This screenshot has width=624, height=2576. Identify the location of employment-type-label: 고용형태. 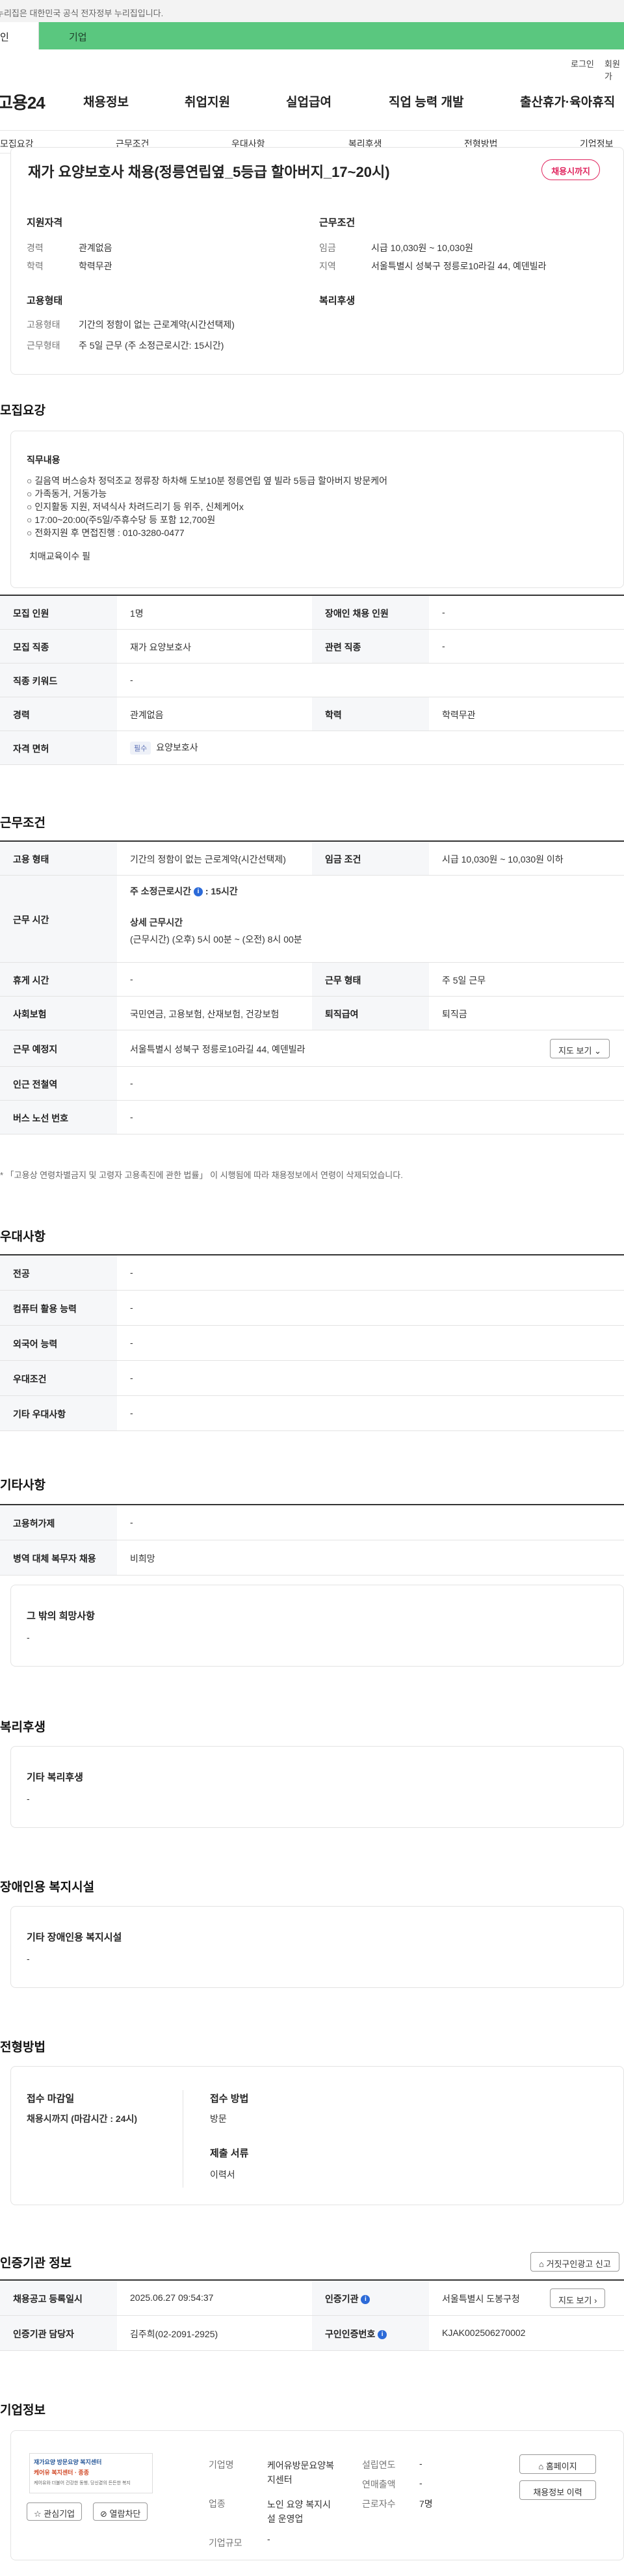
(43, 324).